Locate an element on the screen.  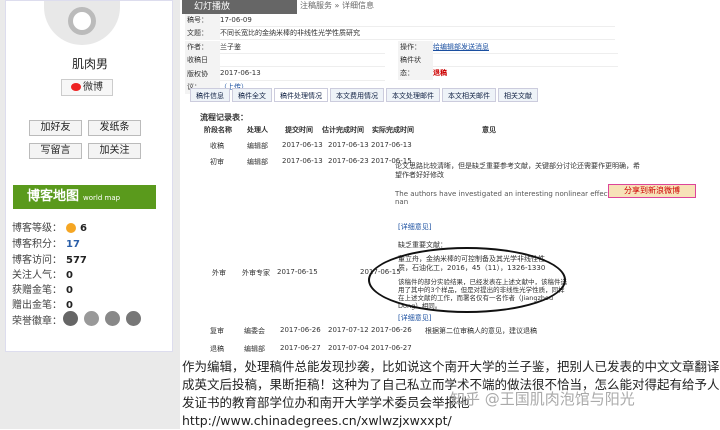
row-est: 2017-06-13 is located at coordinates (348, 145).